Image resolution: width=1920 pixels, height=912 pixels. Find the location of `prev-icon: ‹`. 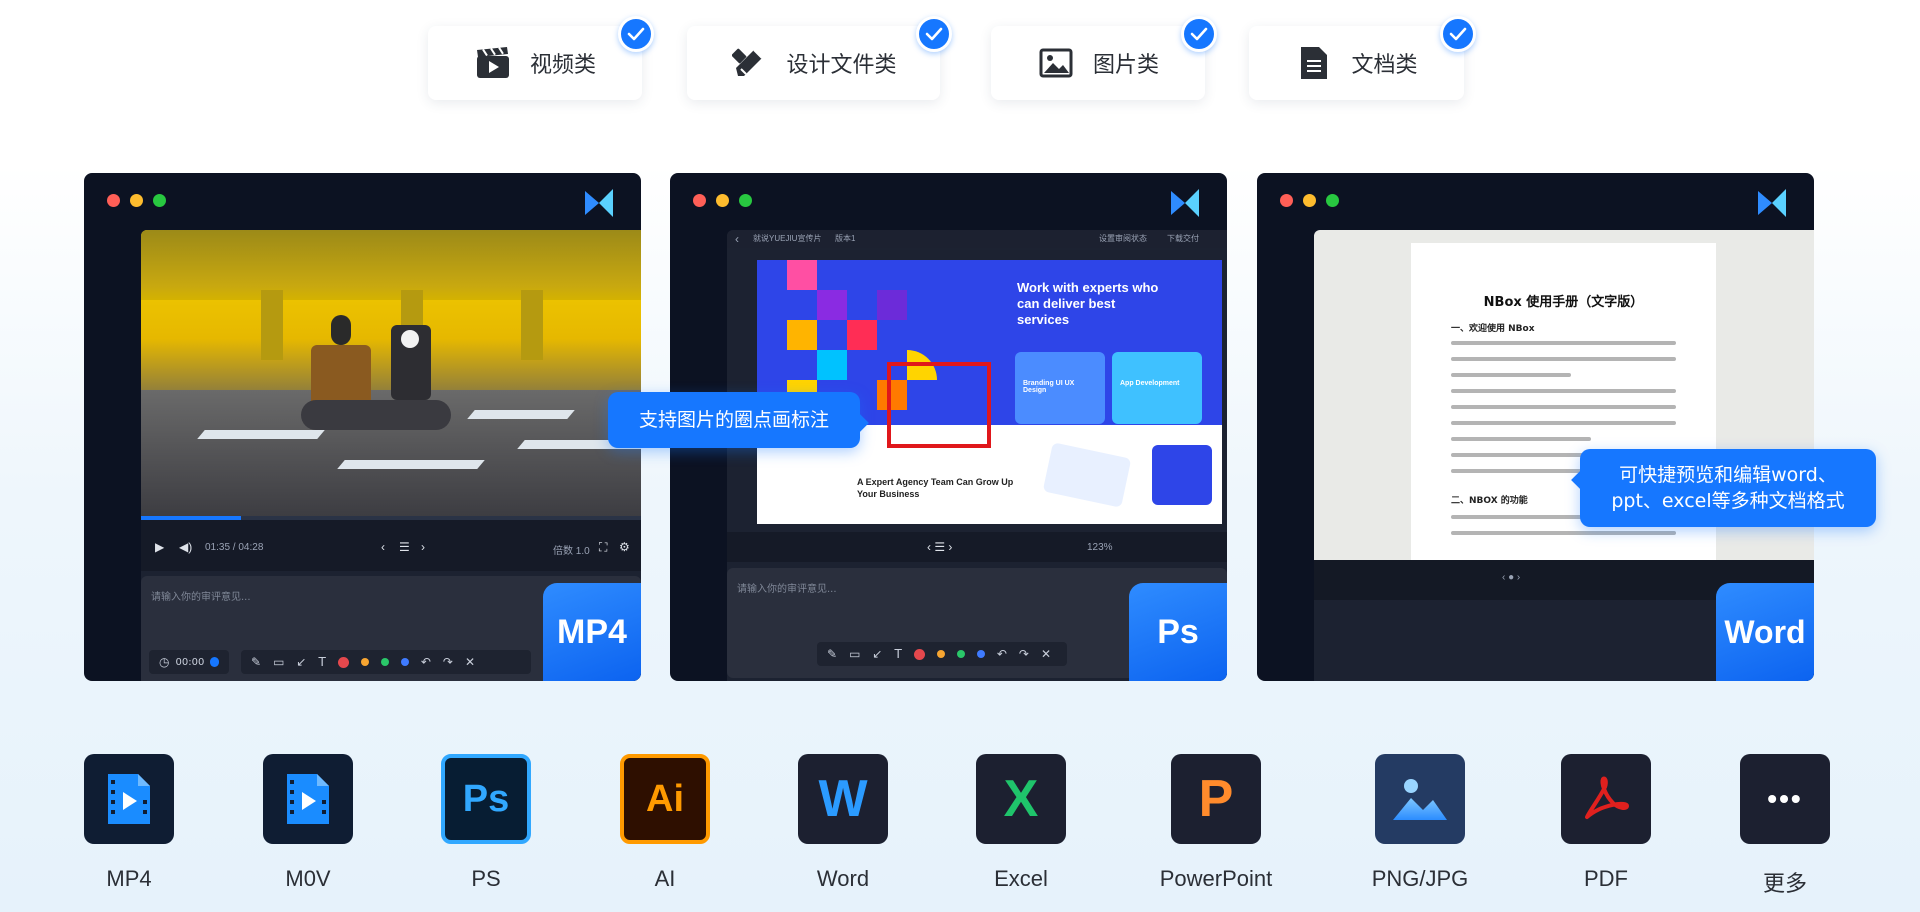

prev-icon: ‹ is located at coordinates (383, 547).